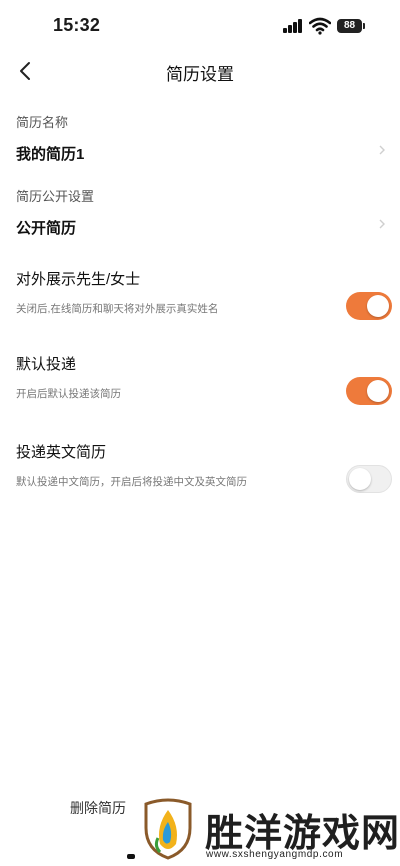  Describe the element at coordinates (46, 364) in the screenshot. I see `toggle-title: 默认投递` at that location.